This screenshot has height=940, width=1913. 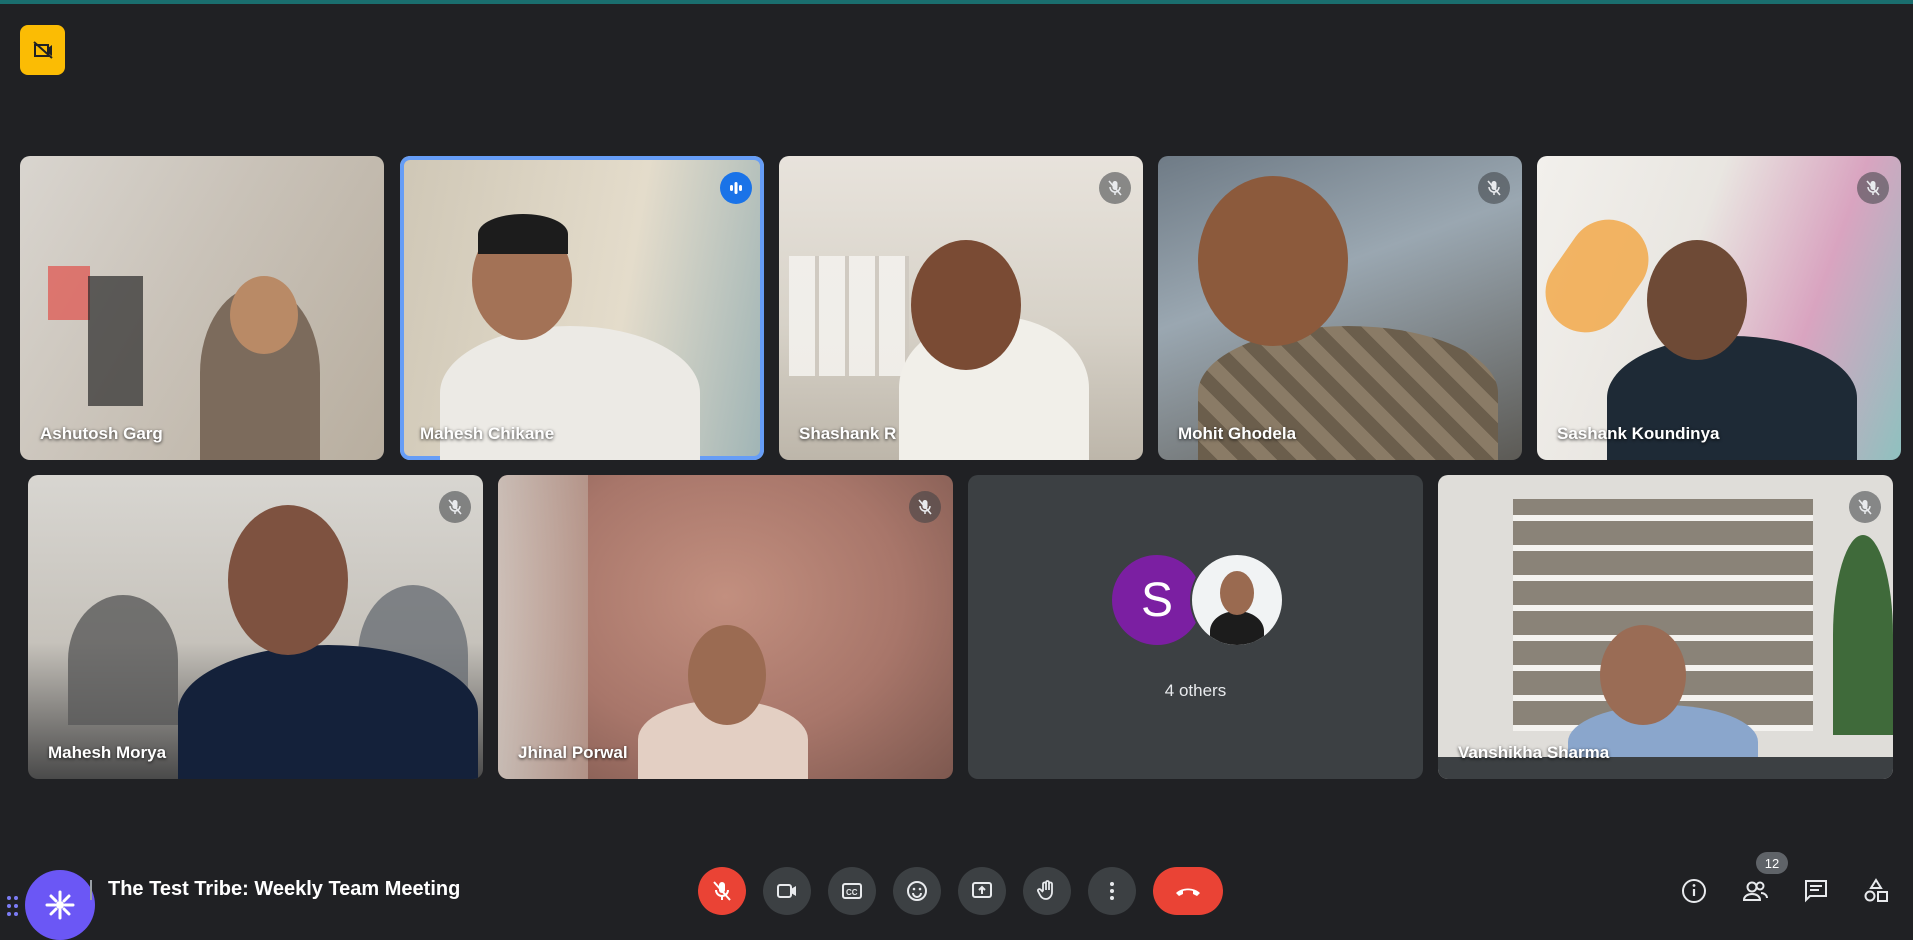 I want to click on wall-posters, so click(x=115, y=341).